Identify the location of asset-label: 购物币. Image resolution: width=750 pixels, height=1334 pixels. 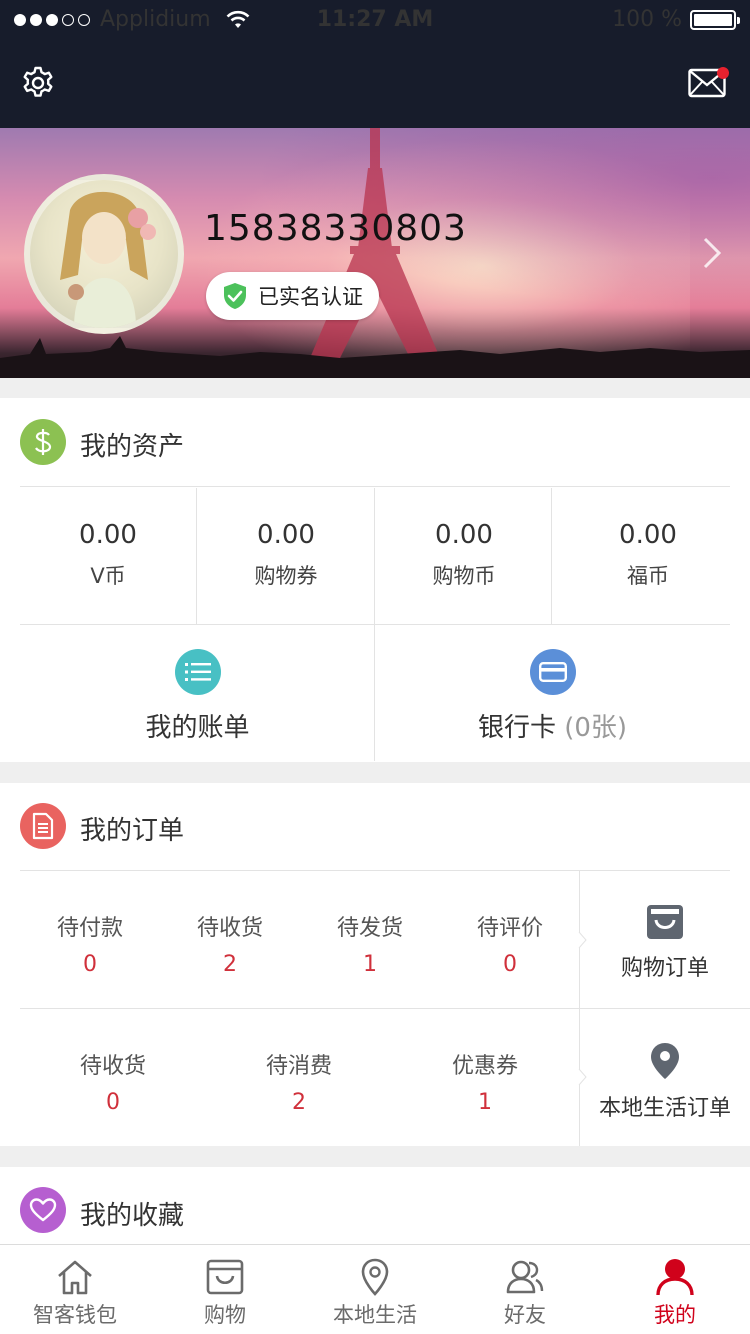
(464, 576).